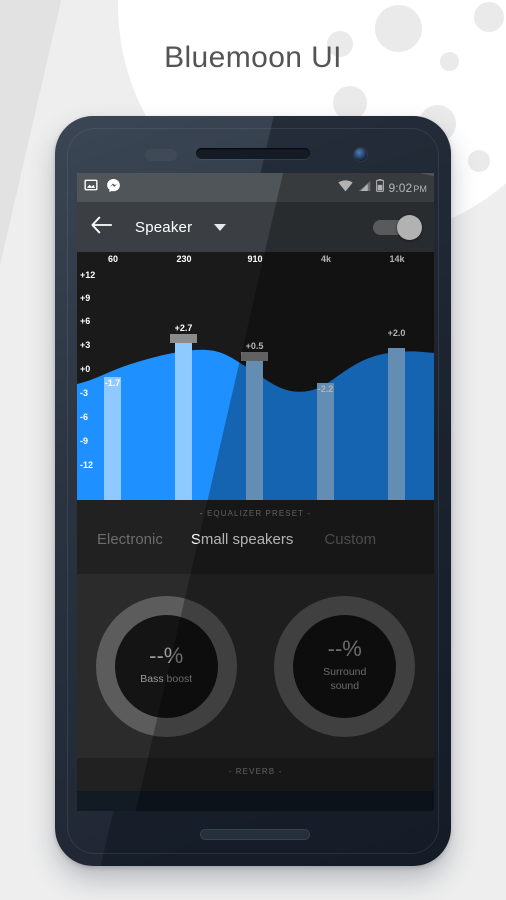 The height and width of the screenshot is (900, 506). Describe the element at coordinates (161, 155) in the screenshot. I see `proximity-sensor-icon` at that location.